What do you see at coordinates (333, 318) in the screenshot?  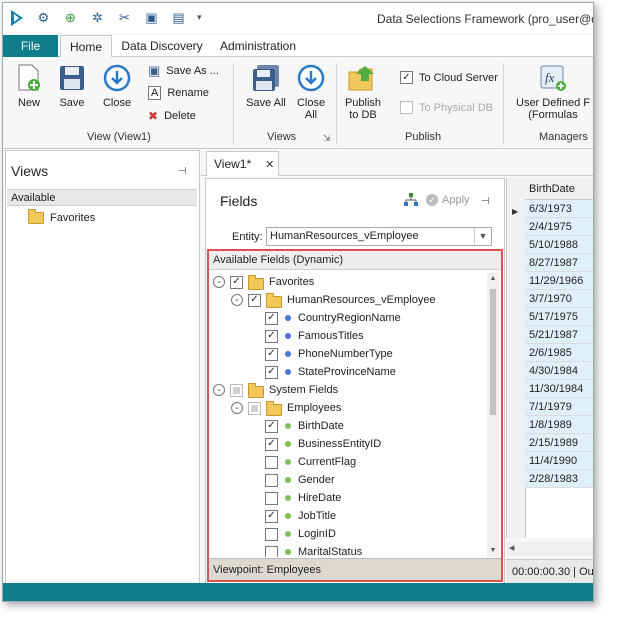 I see `tree-field-node: ✓ CountryRegionName` at bounding box center [333, 318].